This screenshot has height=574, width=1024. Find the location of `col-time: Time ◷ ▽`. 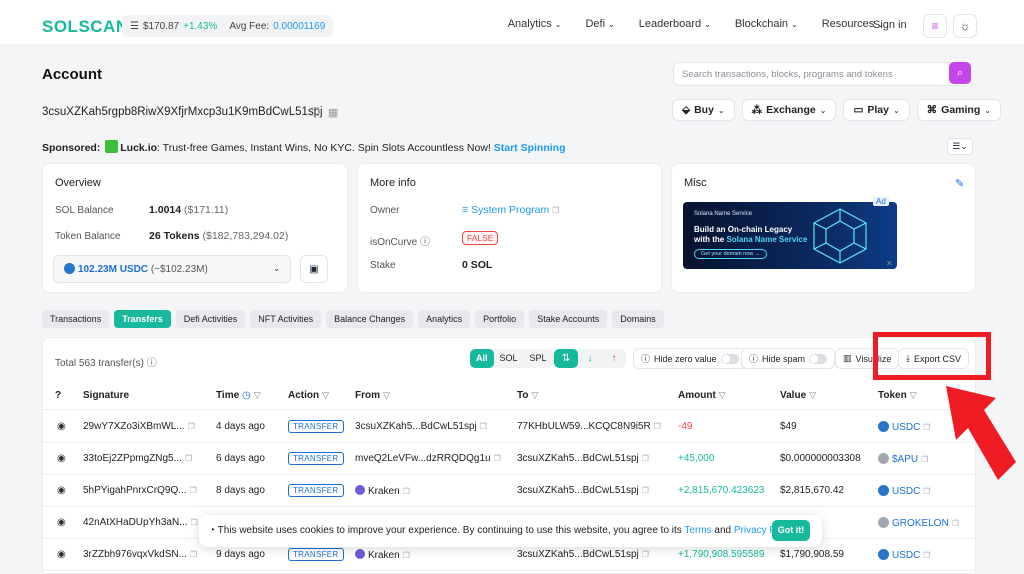

col-time: Time ◷ ▽ is located at coordinates (238, 395).